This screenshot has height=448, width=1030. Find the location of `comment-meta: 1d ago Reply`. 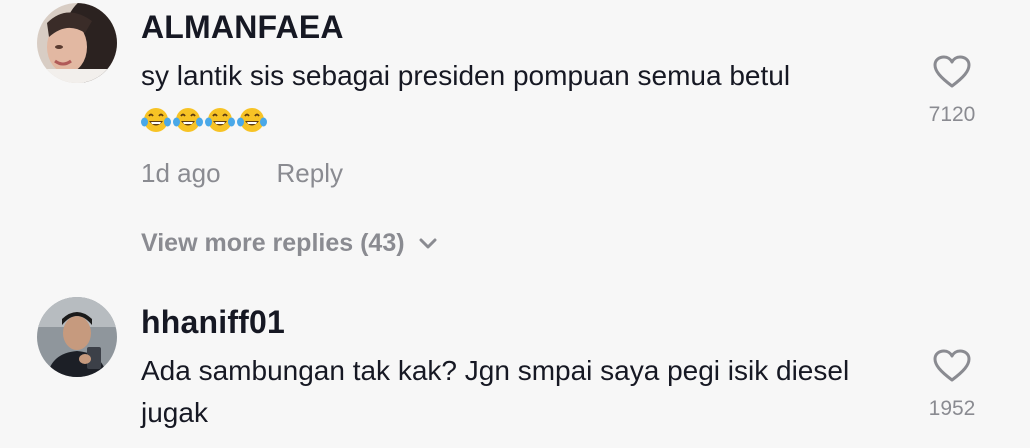

comment-meta: 1d ago Reply is located at coordinates (242, 173).